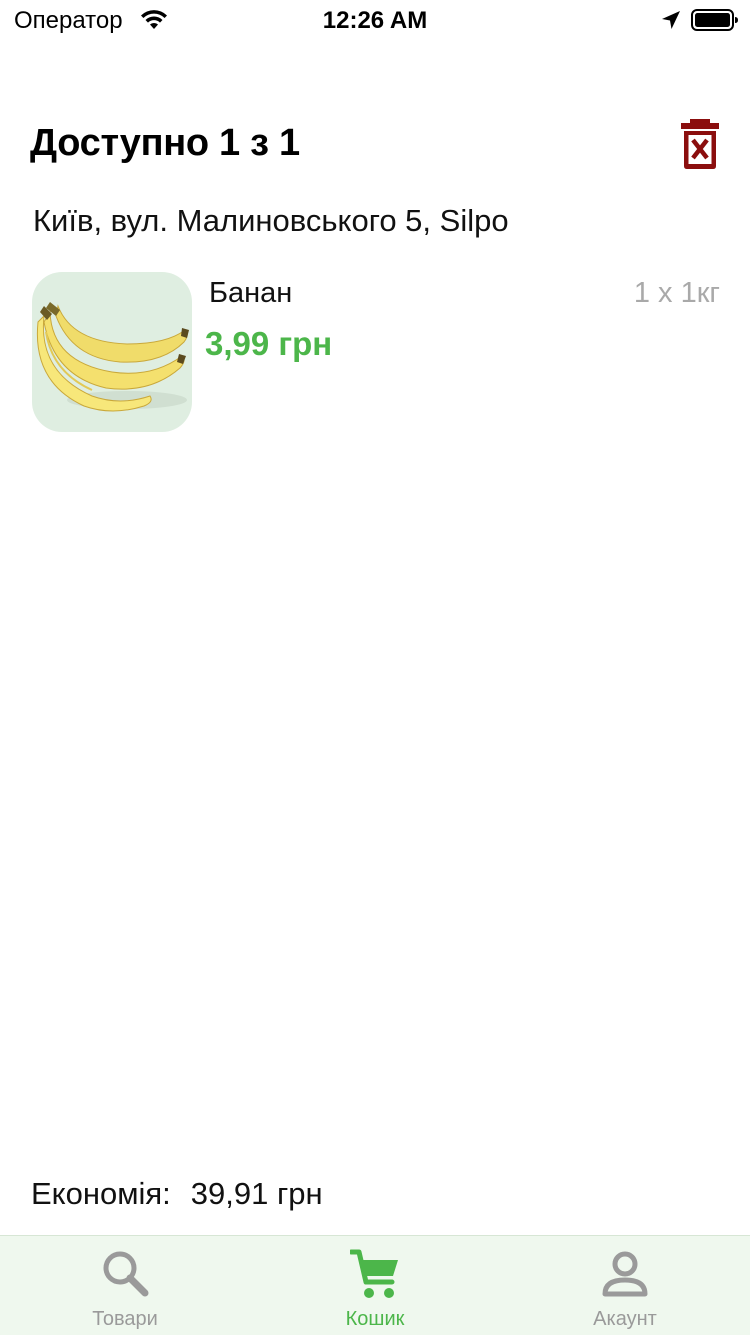  What do you see at coordinates (125, 1319) in the screenshot?
I see `tab-products-label: Товари` at bounding box center [125, 1319].